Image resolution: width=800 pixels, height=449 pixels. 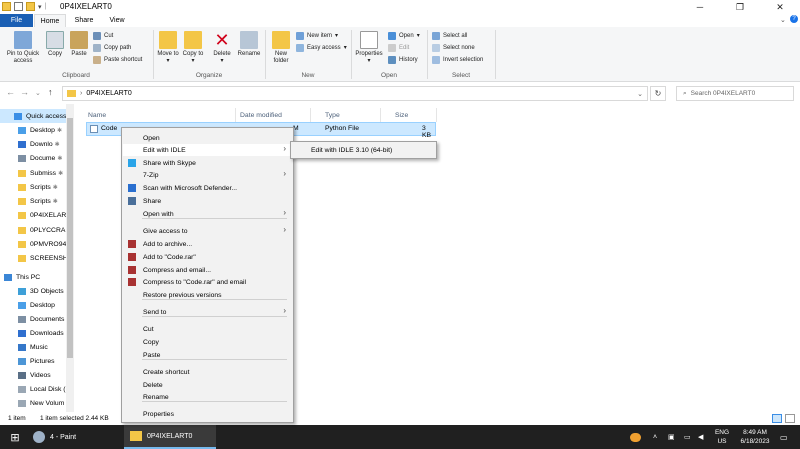 What do you see at coordinates (658, 93) in the screenshot?
I see `refresh-button: ↻` at bounding box center [658, 93].